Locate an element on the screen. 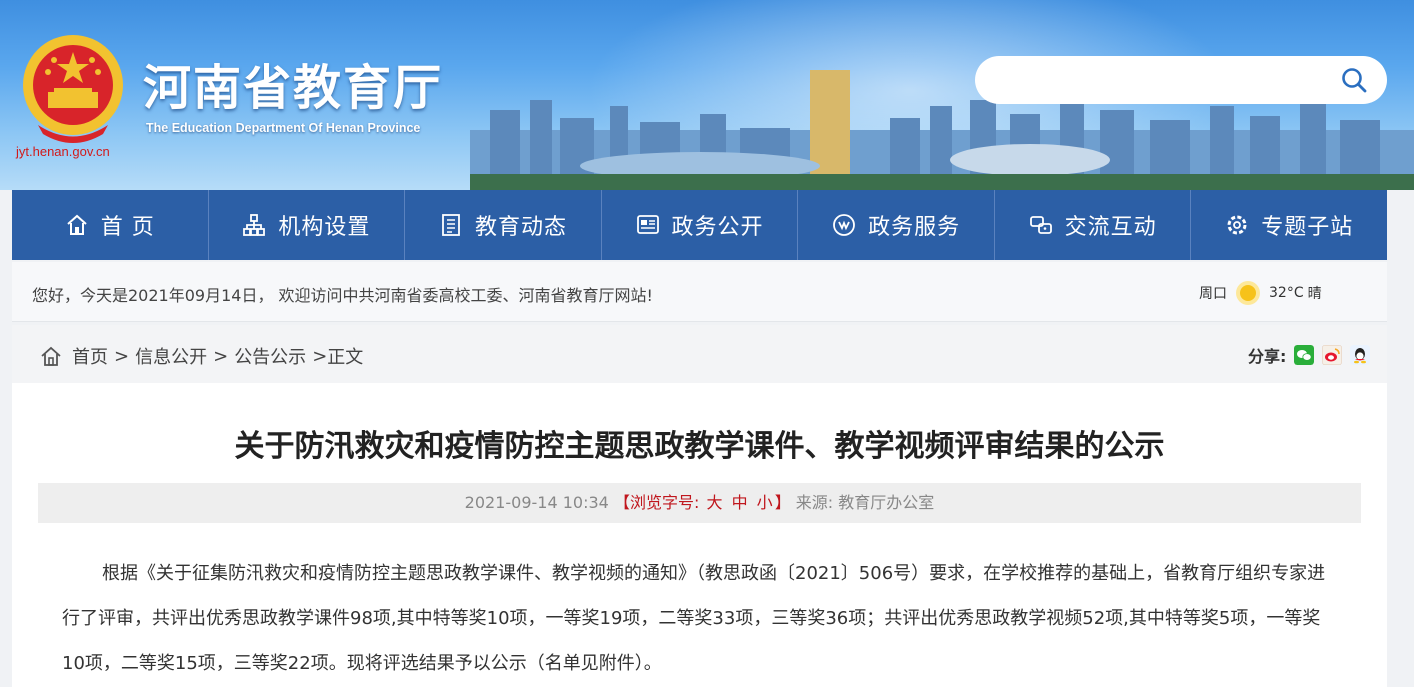 Image resolution: width=1414 pixels, height=687 pixels. share-bar: 分享: is located at coordinates (1309, 355).